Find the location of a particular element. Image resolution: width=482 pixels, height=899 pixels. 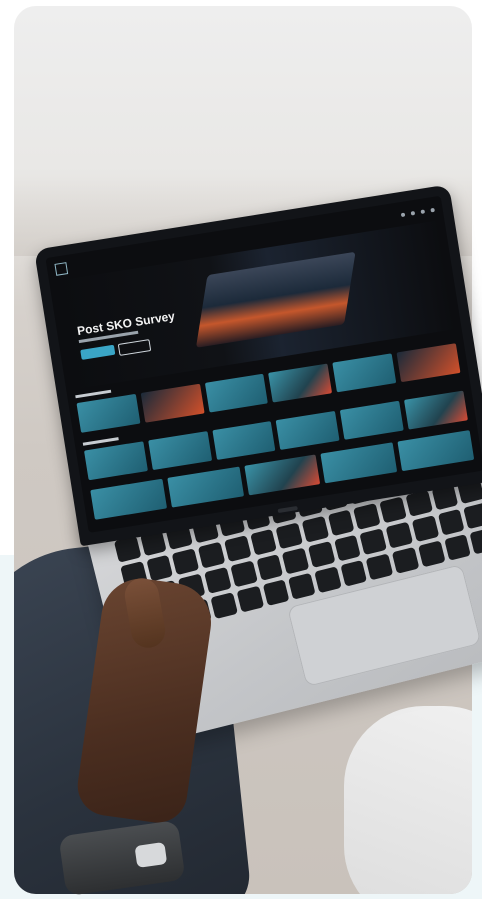

search-icon is located at coordinates (403, 215).